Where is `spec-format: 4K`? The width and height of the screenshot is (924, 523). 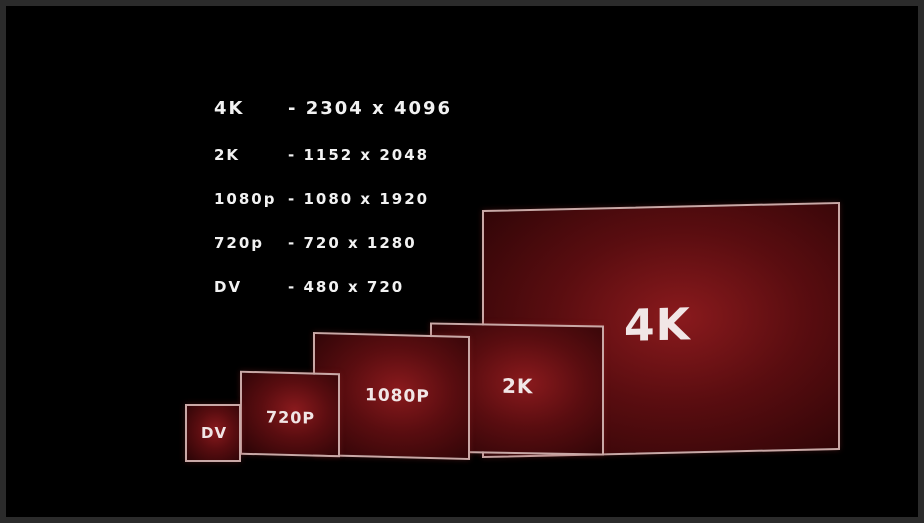 spec-format: 4K is located at coordinates (229, 108).